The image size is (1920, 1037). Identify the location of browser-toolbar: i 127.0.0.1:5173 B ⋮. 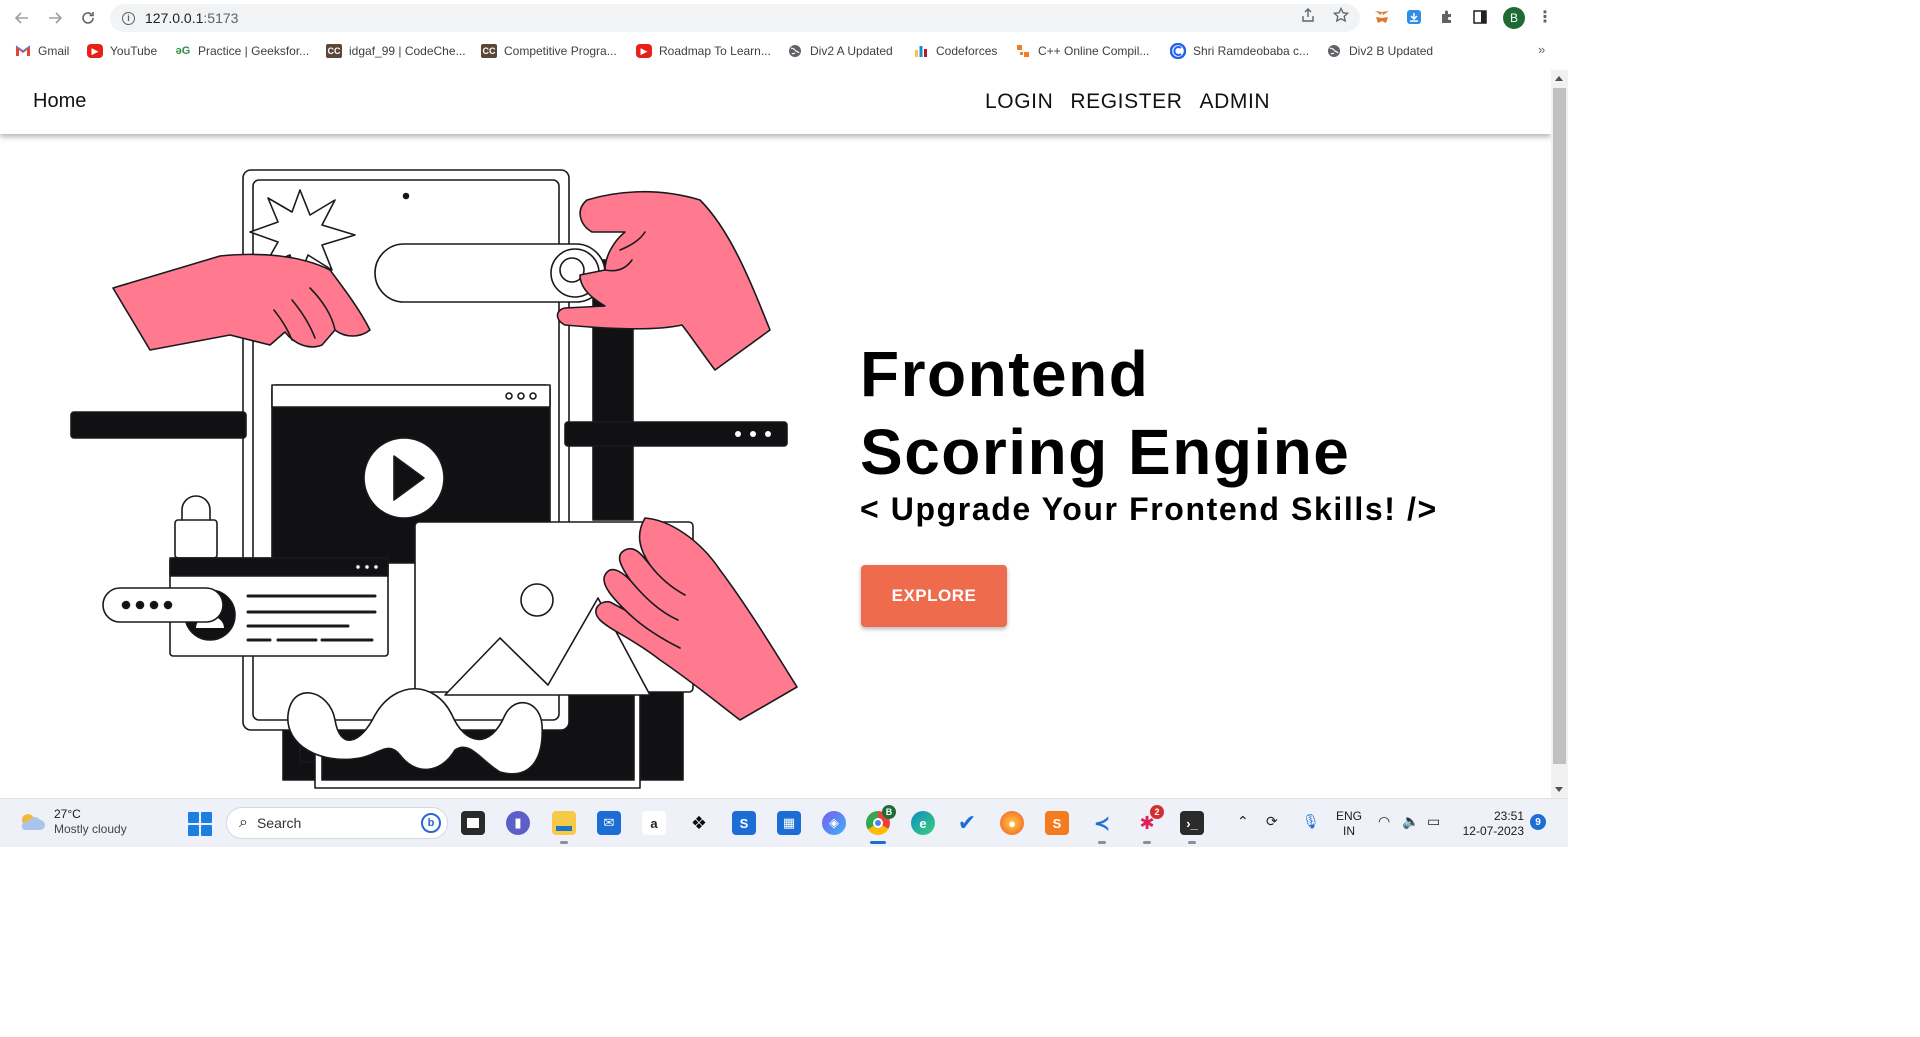
(784, 18).